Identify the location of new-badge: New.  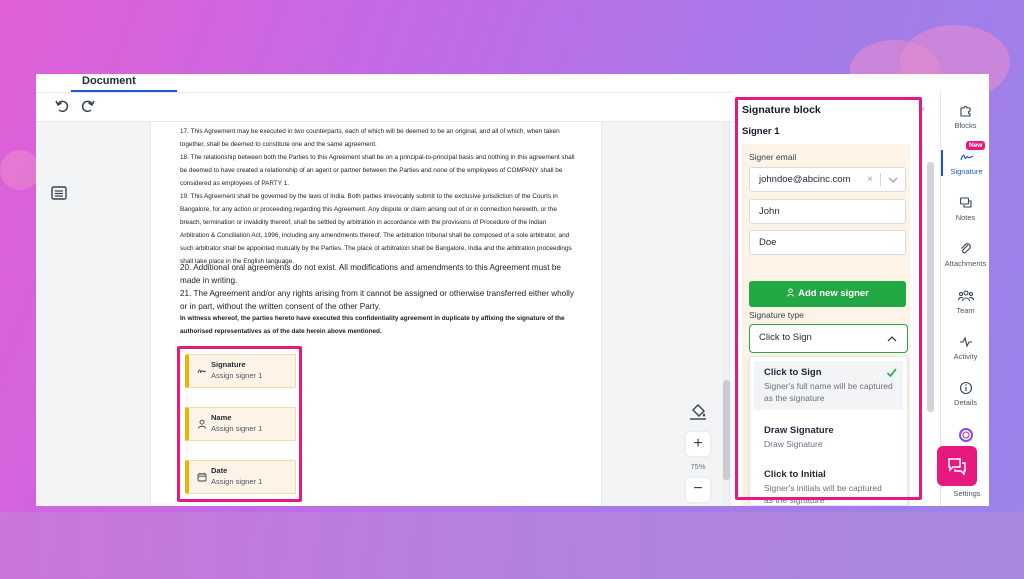
(976, 145).